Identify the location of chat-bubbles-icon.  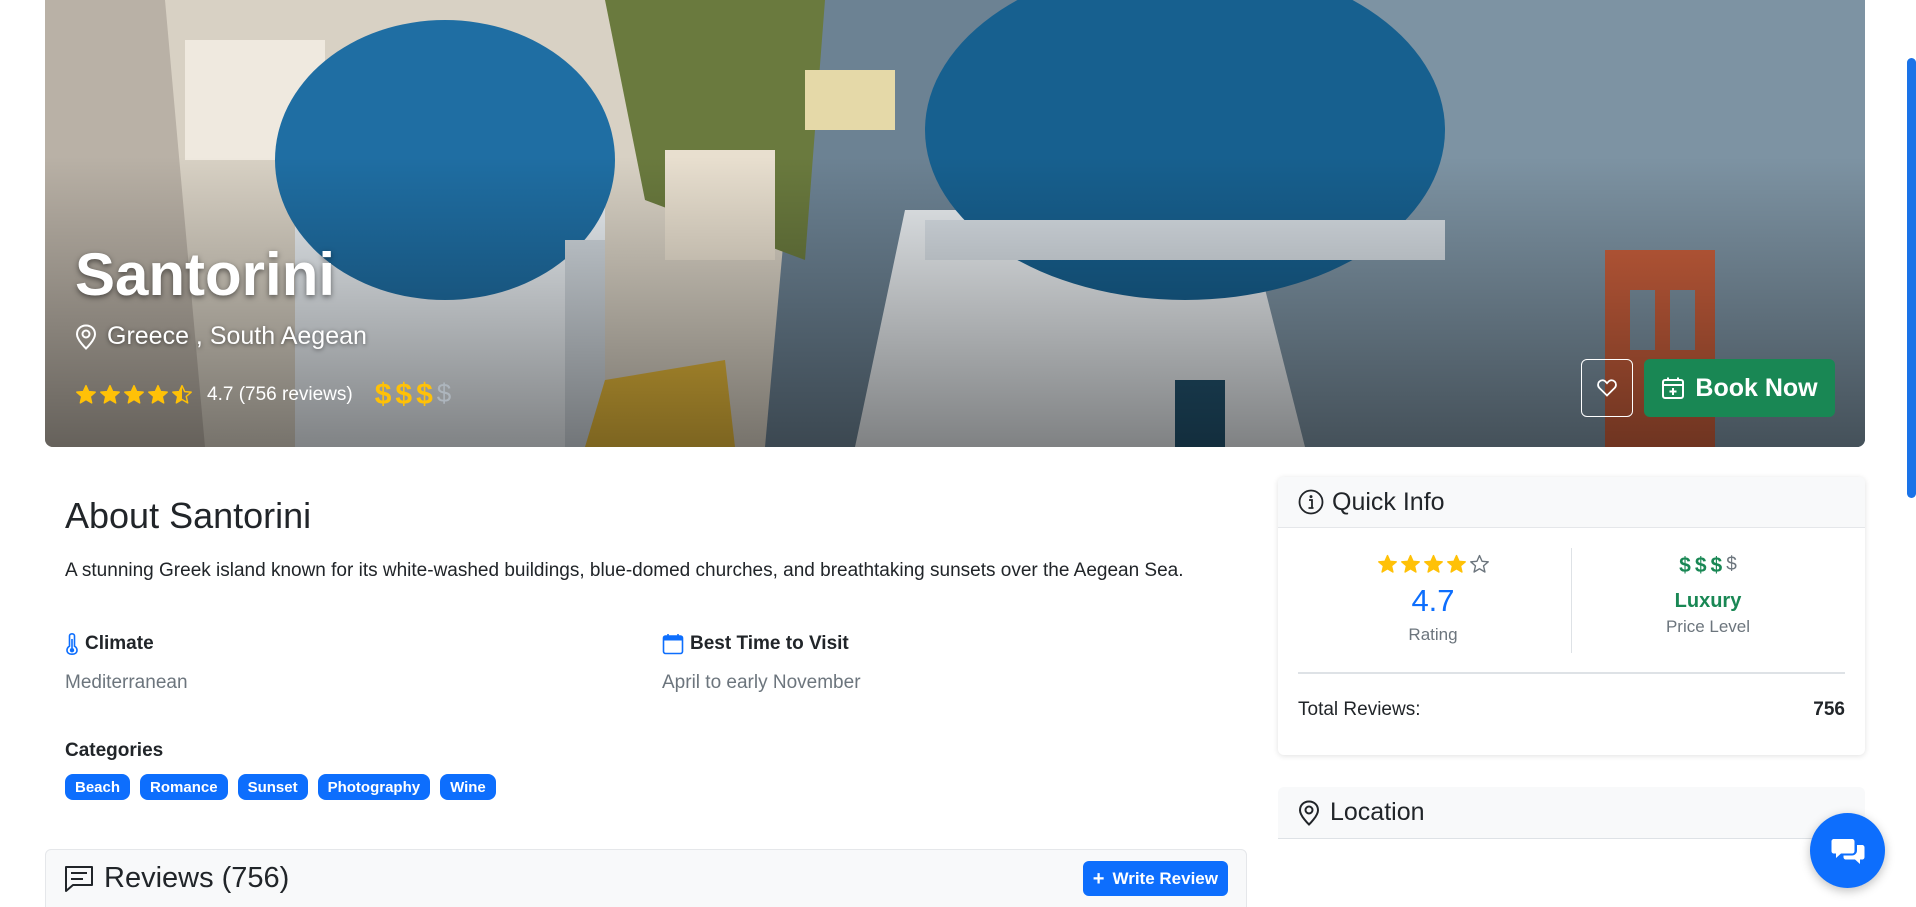
(1847, 851).